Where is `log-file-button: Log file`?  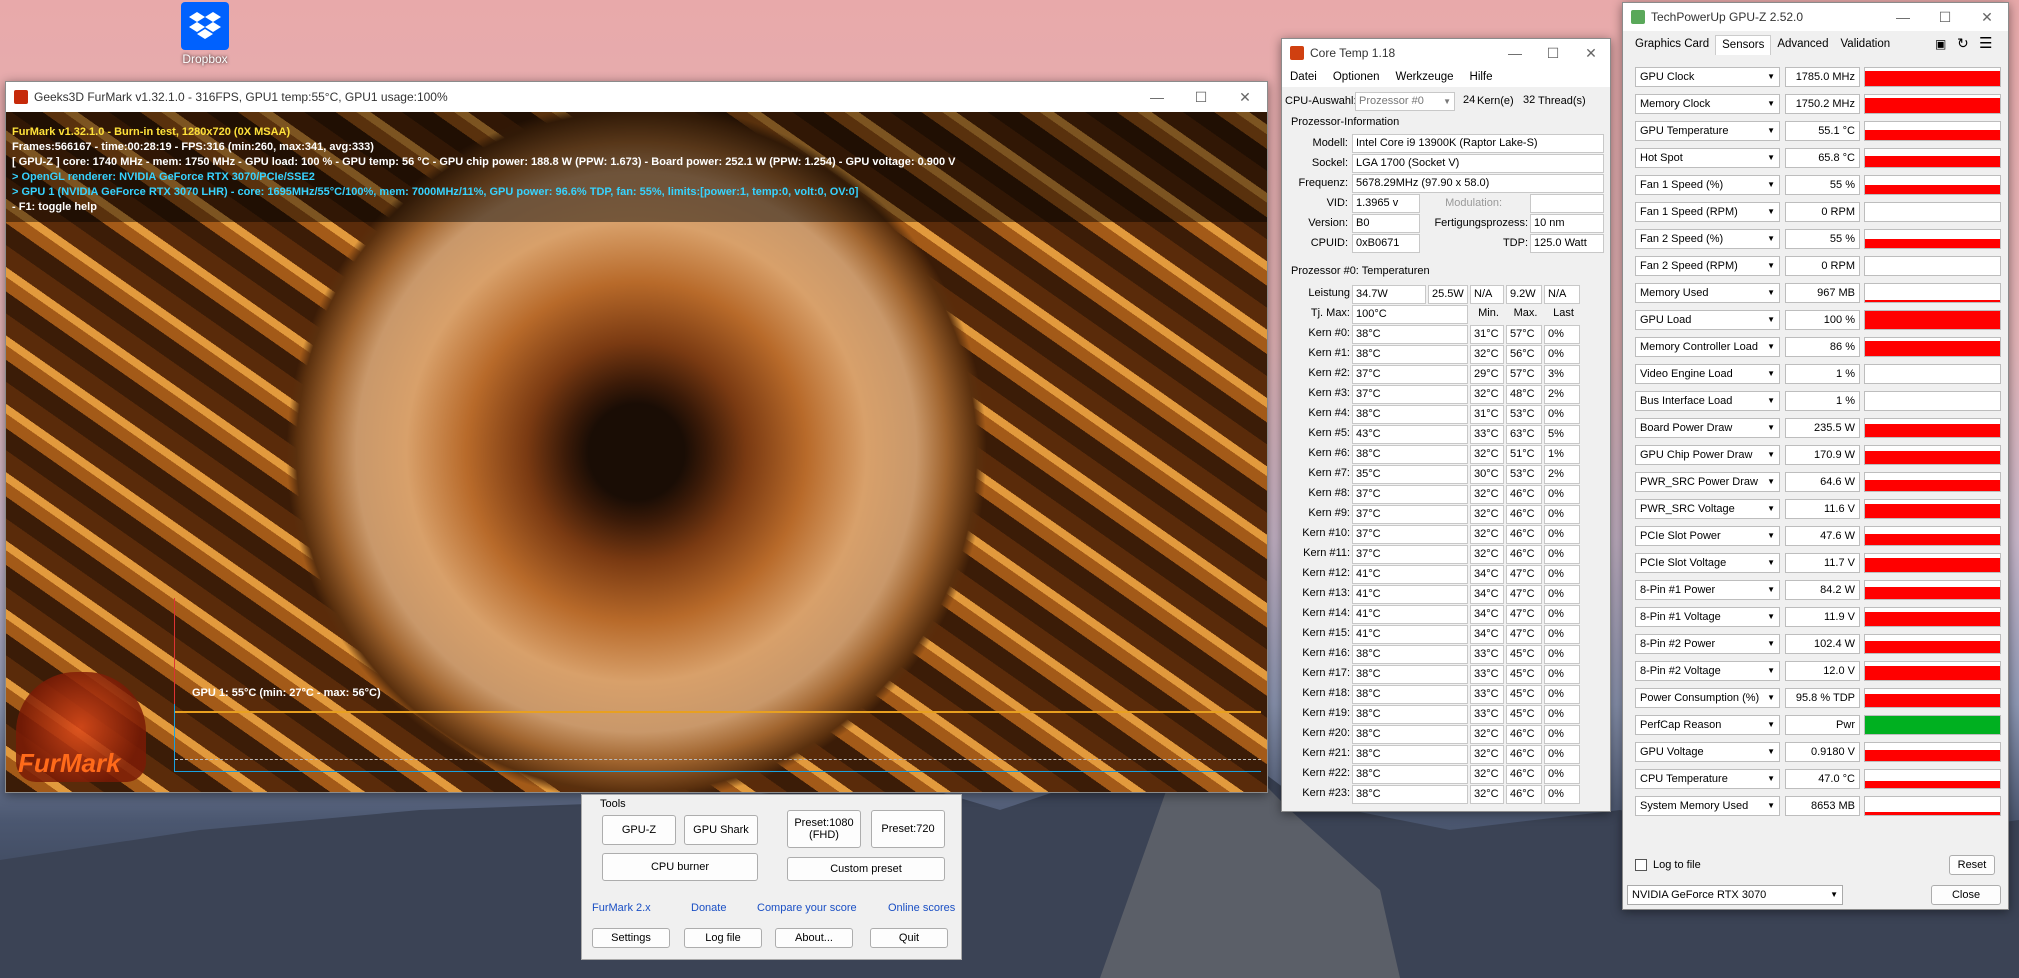 log-file-button: Log file is located at coordinates (723, 938).